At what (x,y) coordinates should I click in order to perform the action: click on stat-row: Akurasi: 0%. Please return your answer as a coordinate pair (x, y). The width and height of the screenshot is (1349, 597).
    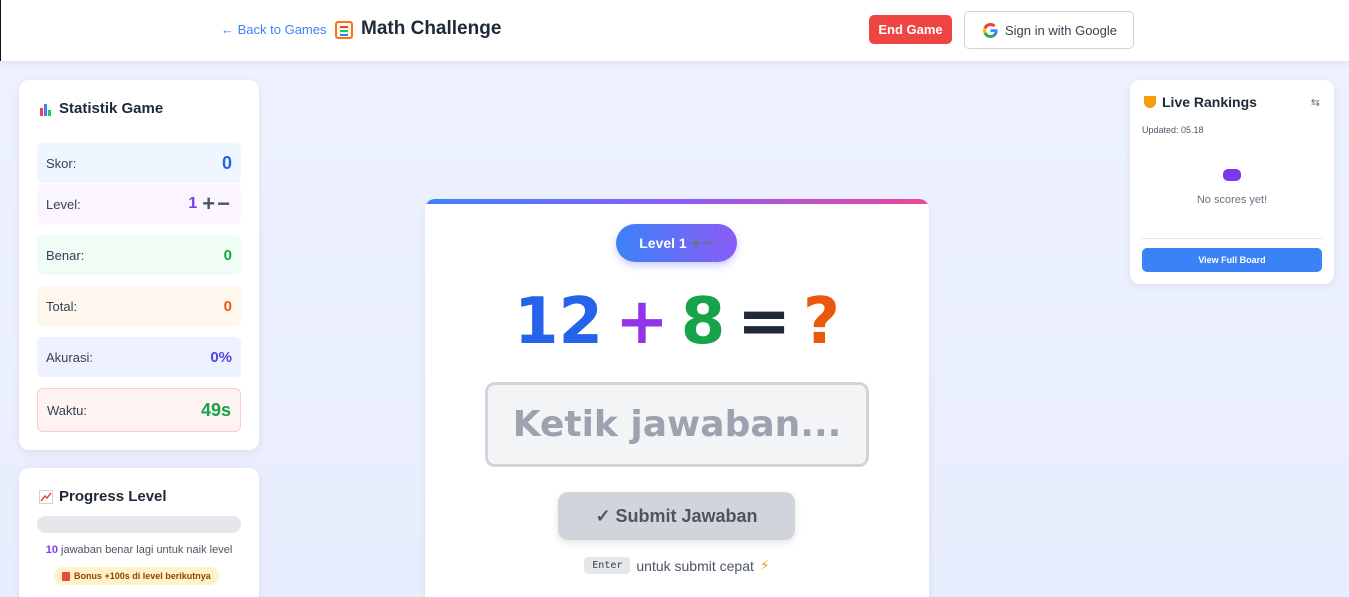
    Looking at the image, I should click on (139, 357).